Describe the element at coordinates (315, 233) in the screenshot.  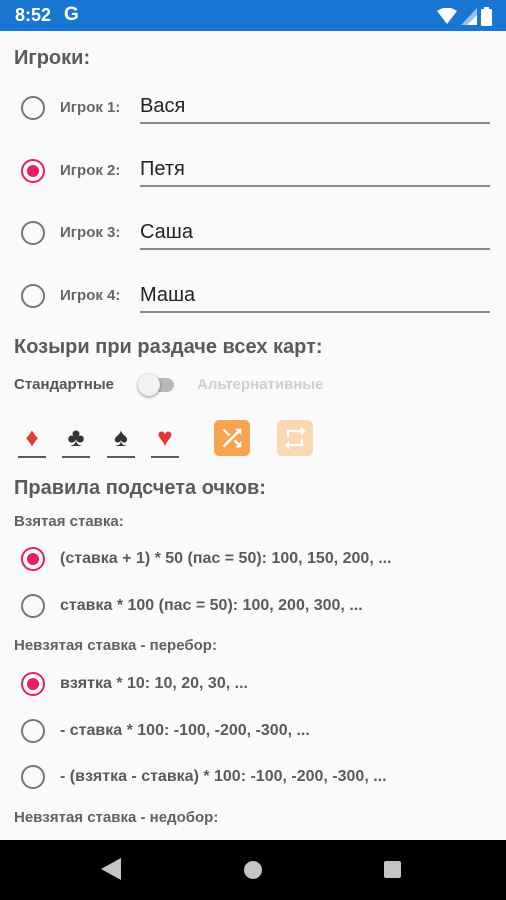
I see `player-3-name-input` at that location.